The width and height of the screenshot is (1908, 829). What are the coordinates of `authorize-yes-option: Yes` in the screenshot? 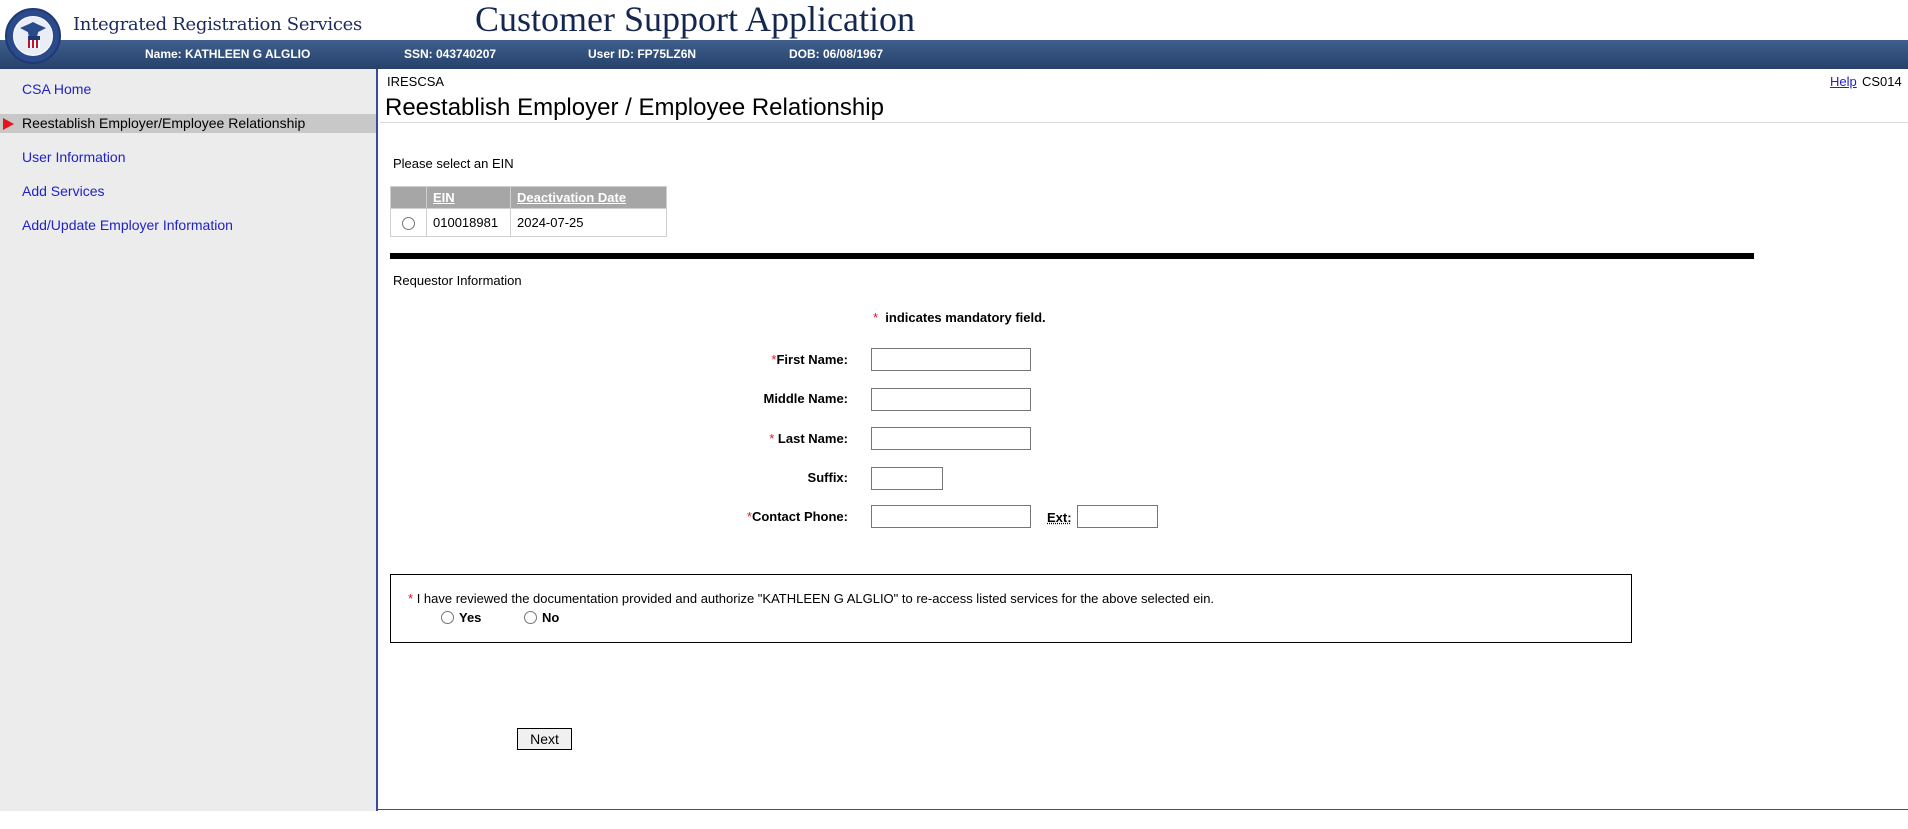 It's located at (461, 617).